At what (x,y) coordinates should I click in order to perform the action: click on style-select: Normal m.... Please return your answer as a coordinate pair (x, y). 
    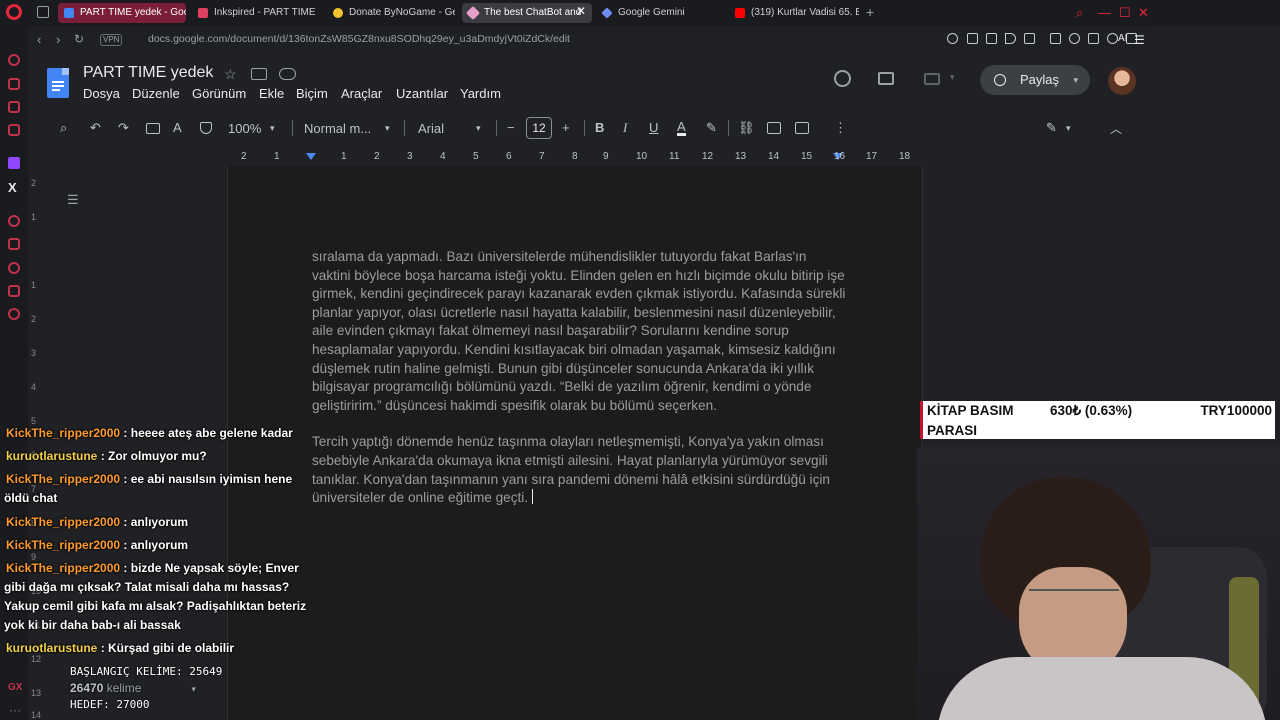
    Looking at the image, I should click on (337, 128).